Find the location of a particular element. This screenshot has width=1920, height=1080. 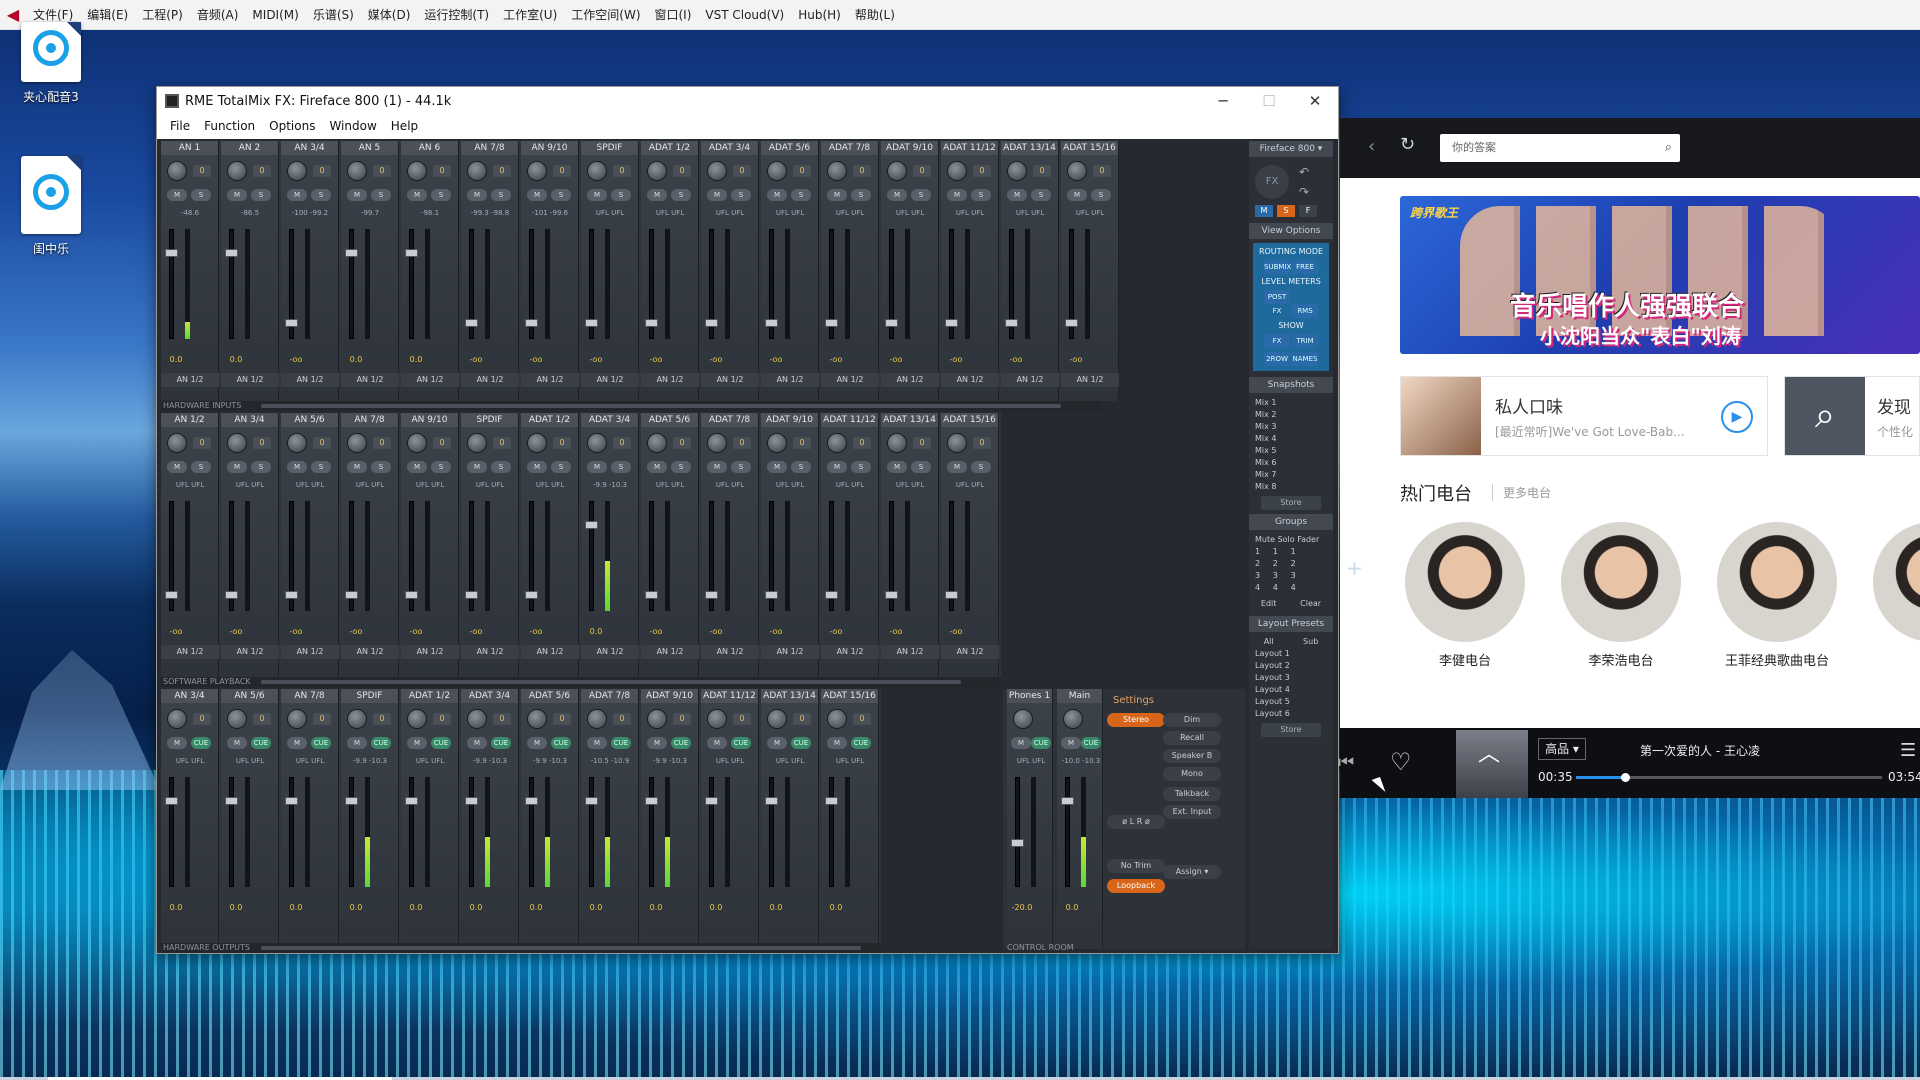

snapshot-item: Mix 6 is located at coordinates (1291, 463).